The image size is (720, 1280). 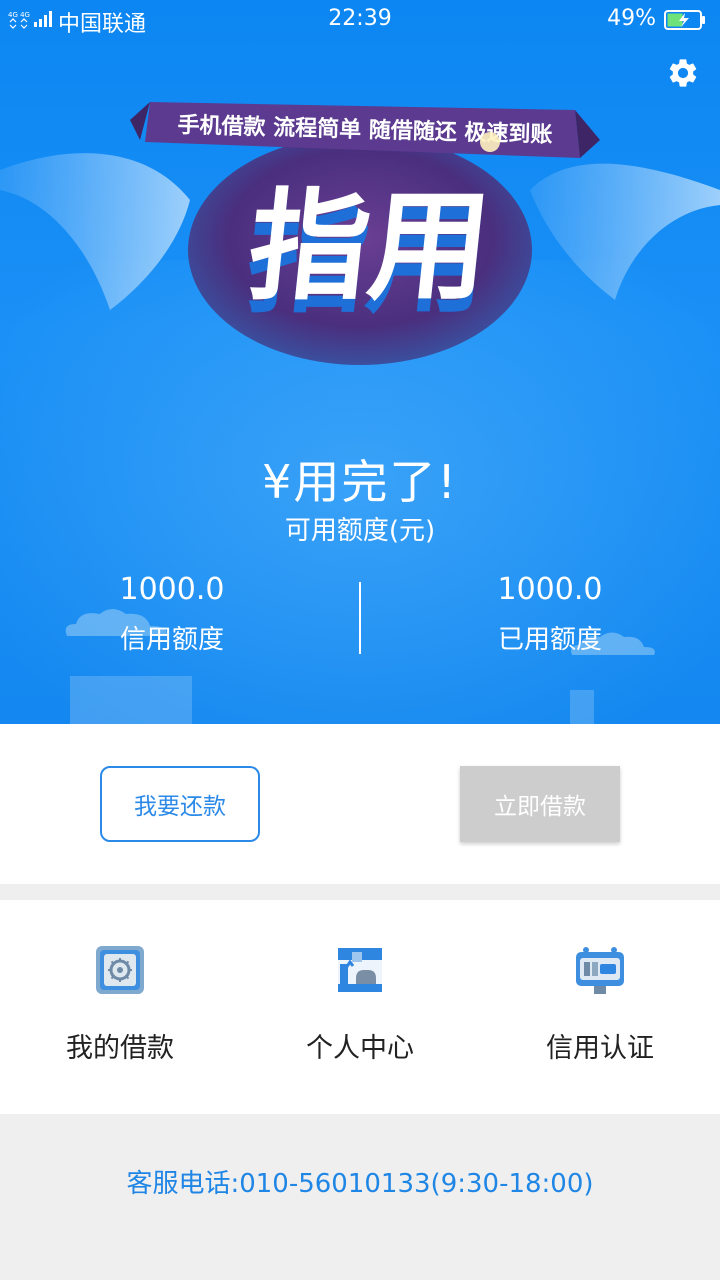 I want to click on used-limit: 1000.0 已用额度, so click(x=545, y=614).